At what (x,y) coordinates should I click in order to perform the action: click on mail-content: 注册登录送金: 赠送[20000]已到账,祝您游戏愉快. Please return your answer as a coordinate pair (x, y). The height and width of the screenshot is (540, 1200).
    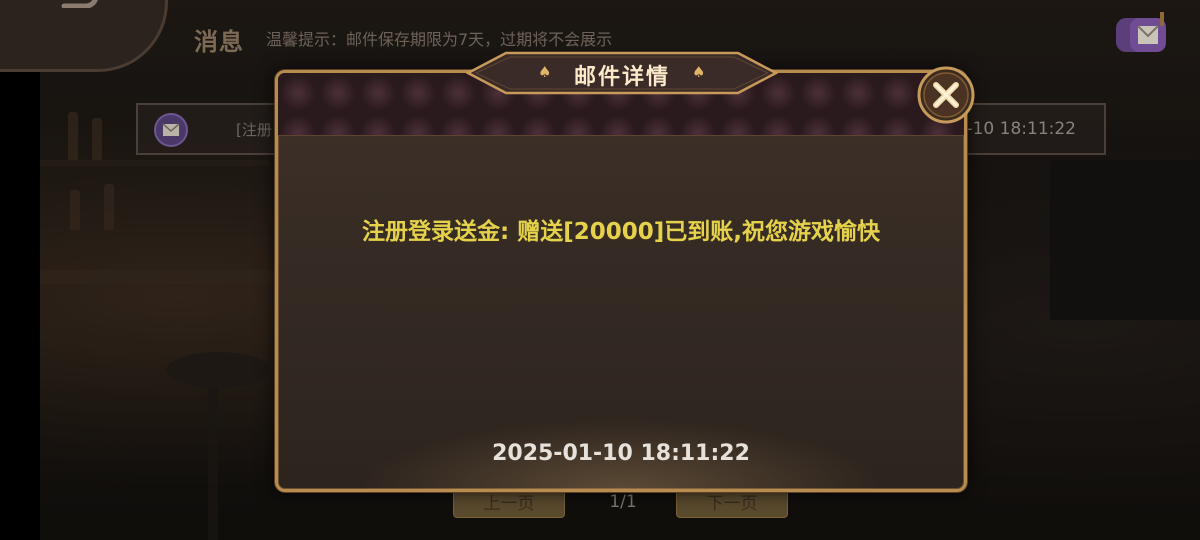
    Looking at the image, I should click on (621, 232).